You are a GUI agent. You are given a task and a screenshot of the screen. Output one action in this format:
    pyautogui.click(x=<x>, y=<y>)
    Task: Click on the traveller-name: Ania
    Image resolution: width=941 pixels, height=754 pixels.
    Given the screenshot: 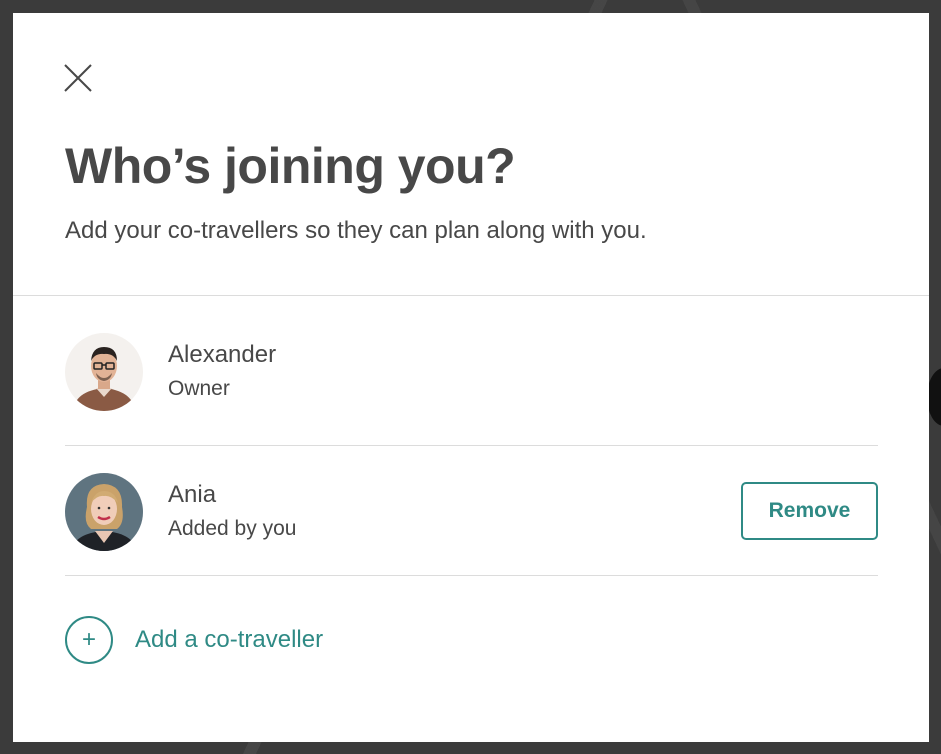 What is the action you would take?
    pyautogui.click(x=192, y=494)
    